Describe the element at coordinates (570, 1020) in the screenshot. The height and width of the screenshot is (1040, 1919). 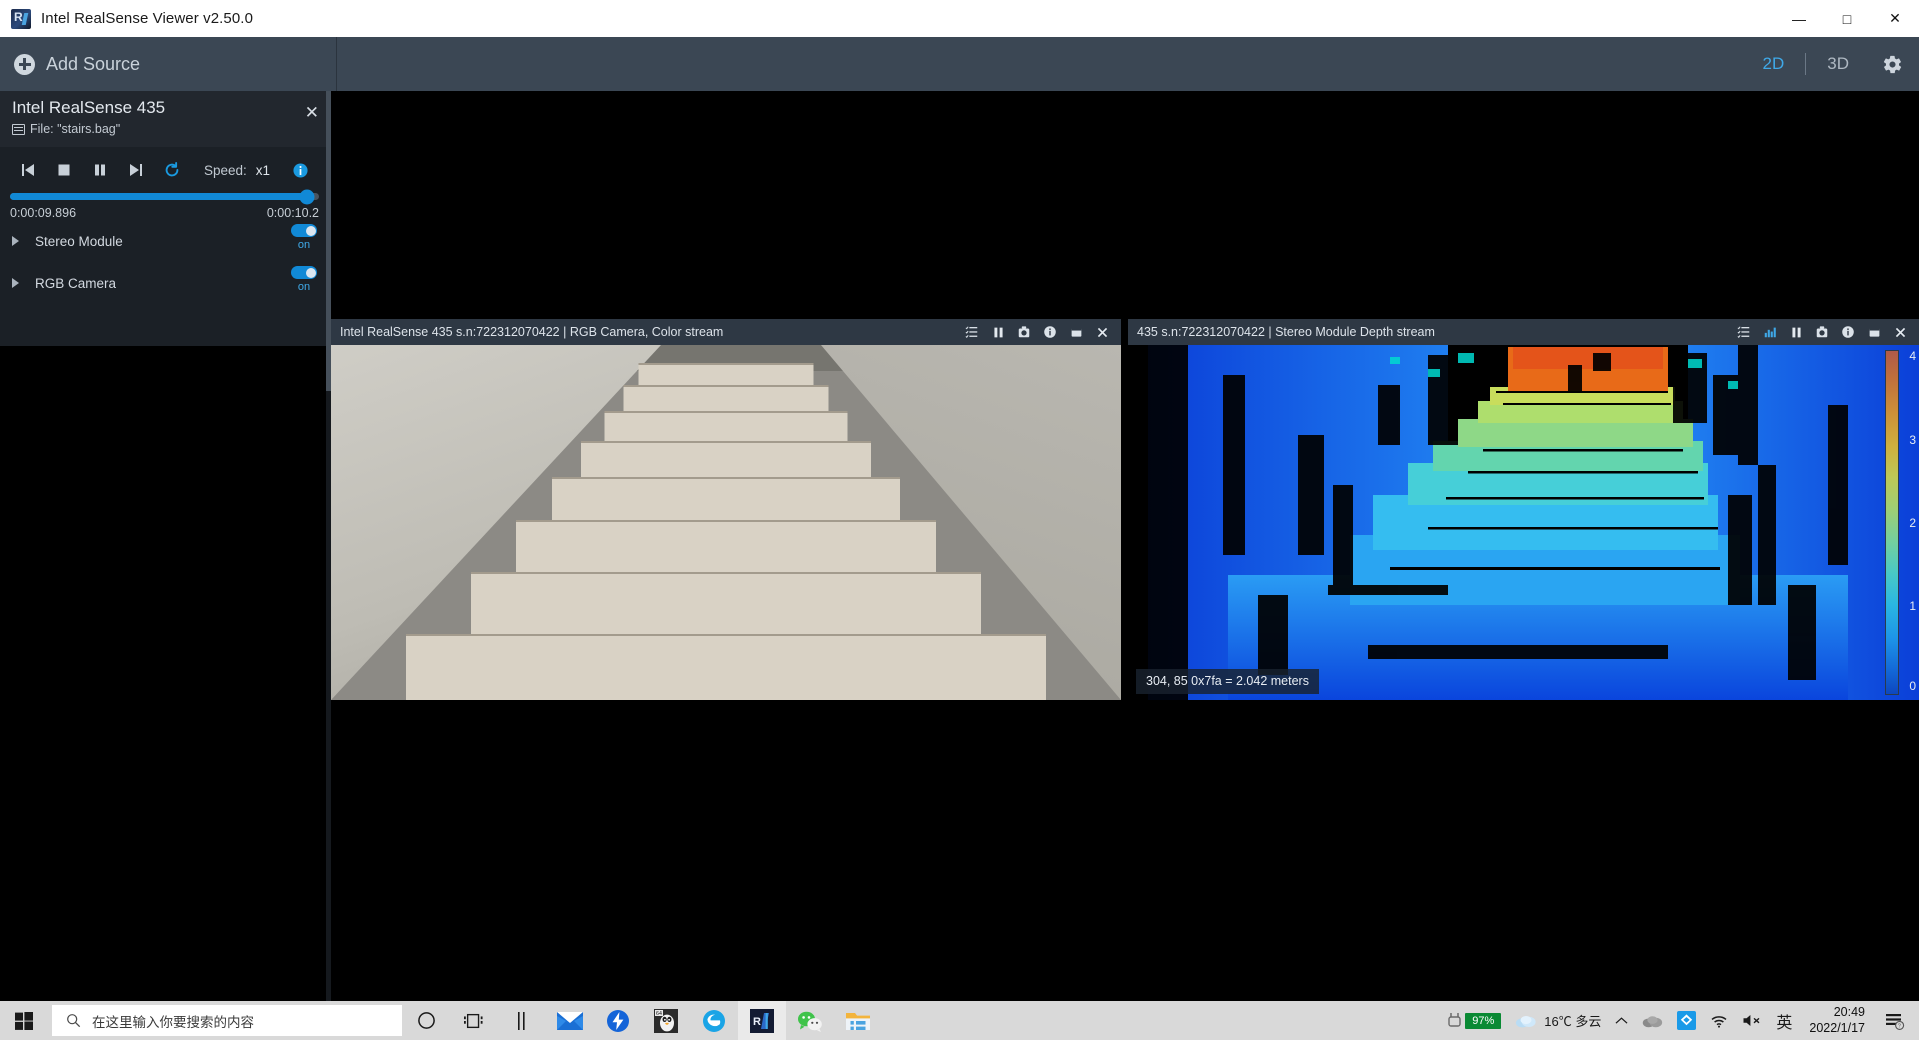
I see `mail-icon` at that location.